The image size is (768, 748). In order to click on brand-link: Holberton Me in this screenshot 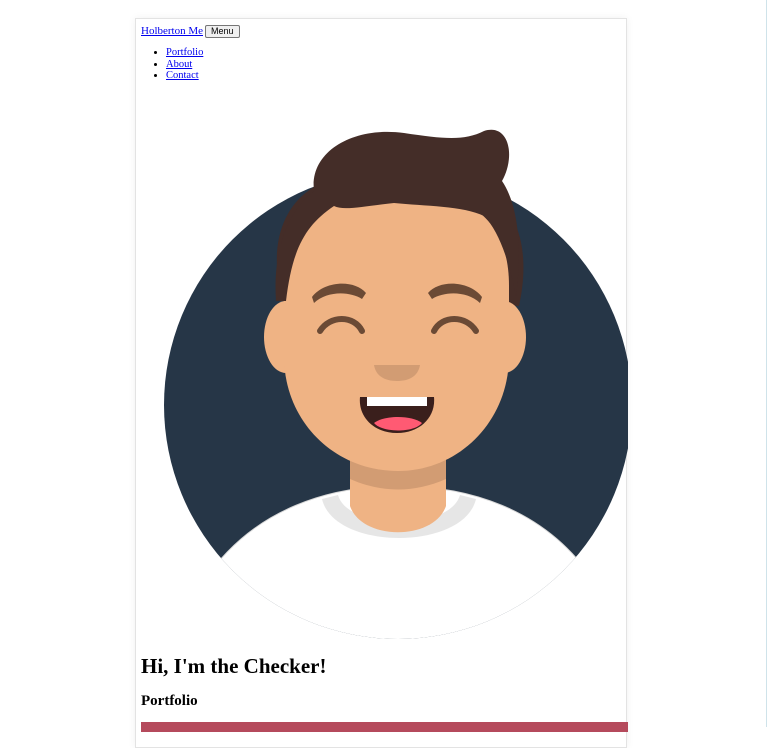, I will do `click(172, 31)`.